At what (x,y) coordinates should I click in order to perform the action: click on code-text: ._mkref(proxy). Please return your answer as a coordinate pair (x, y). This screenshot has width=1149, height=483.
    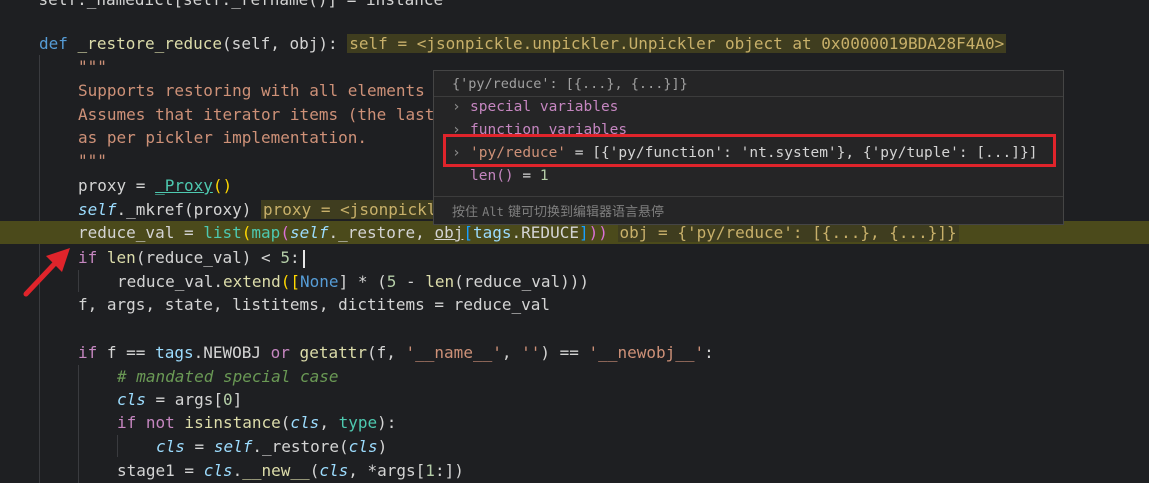
    Looking at the image, I should click on (184, 209).